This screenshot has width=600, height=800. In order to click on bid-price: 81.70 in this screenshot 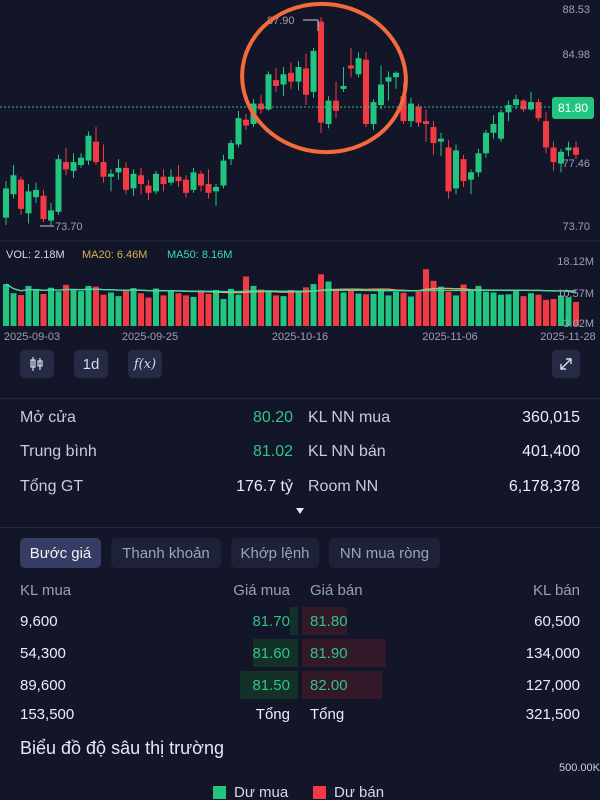, I will do `click(271, 621)`.